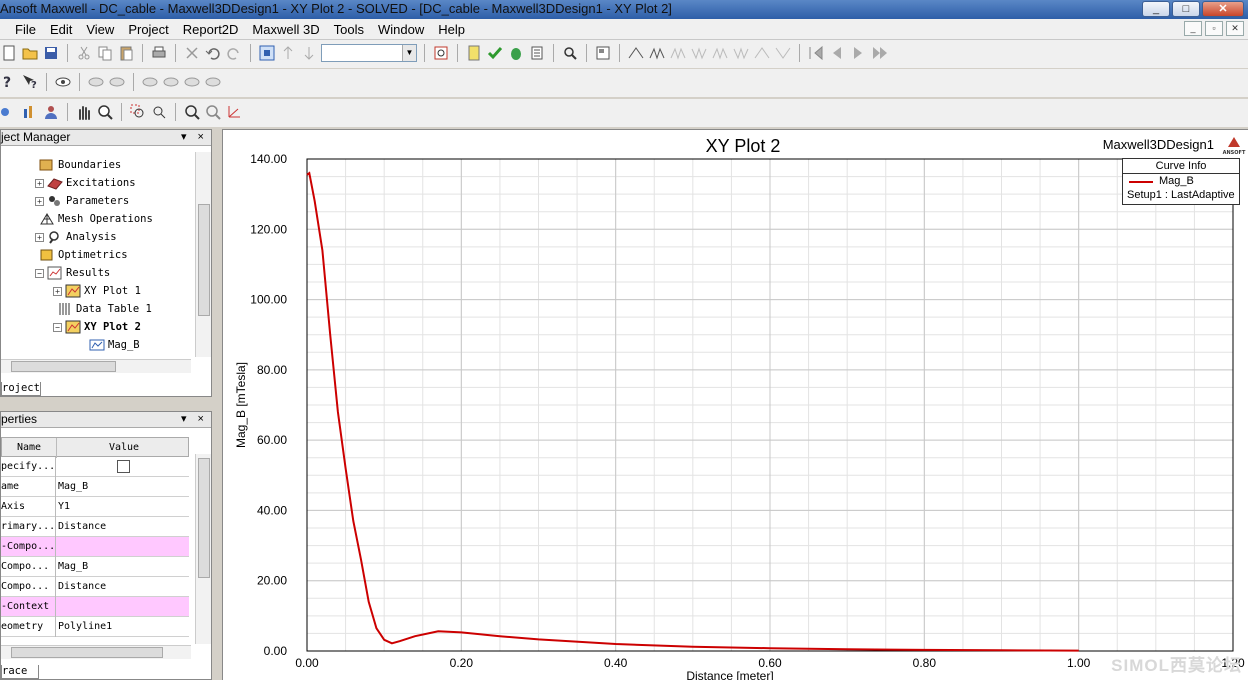  Describe the element at coordinates (25, 29) in the screenshot. I see `menu-file: File` at that location.